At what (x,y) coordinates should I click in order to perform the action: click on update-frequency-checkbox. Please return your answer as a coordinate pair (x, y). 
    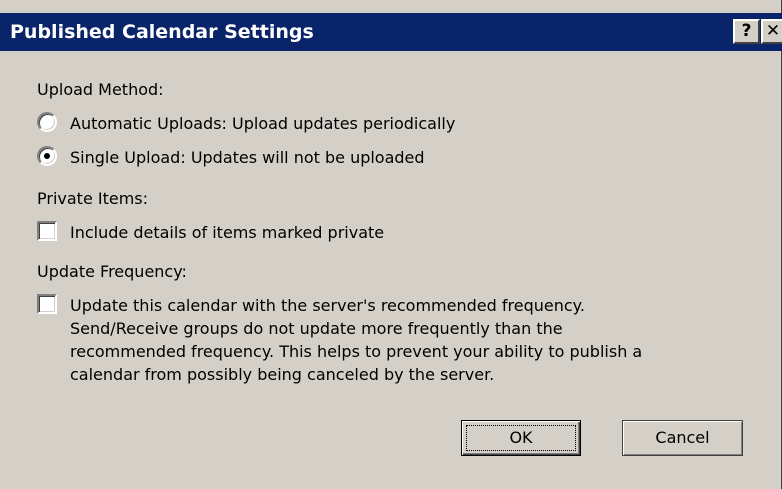
    Looking at the image, I should click on (47, 304).